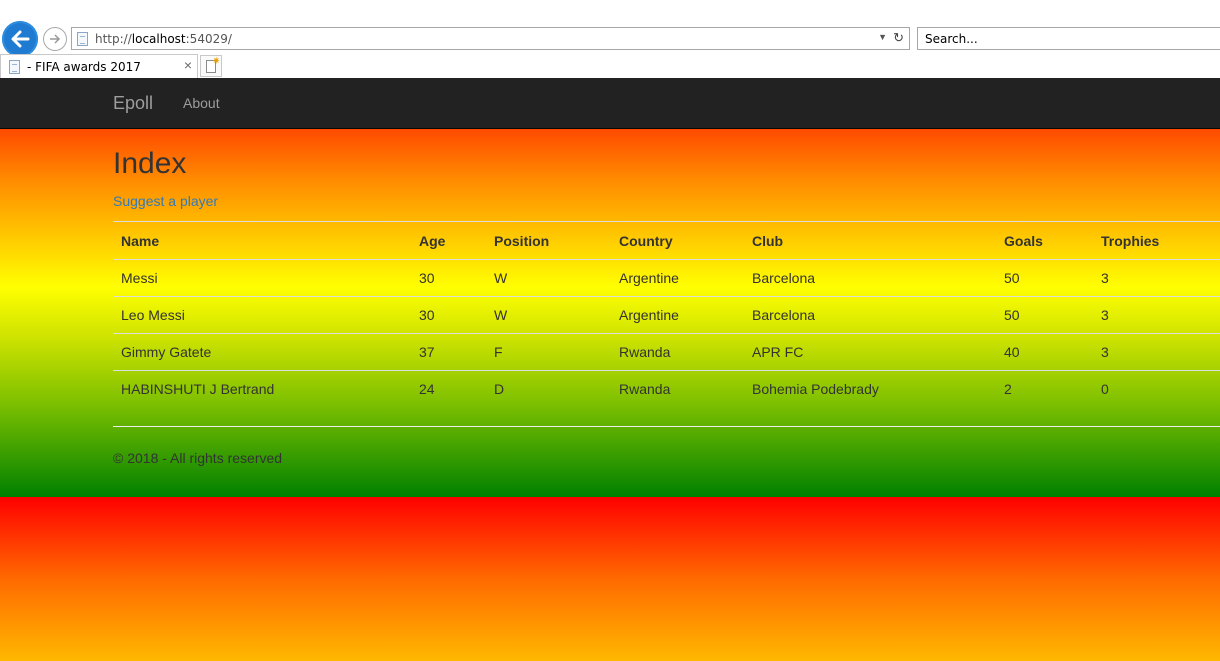  Describe the element at coordinates (188, 65) in the screenshot. I see `close-icon: ×` at that location.